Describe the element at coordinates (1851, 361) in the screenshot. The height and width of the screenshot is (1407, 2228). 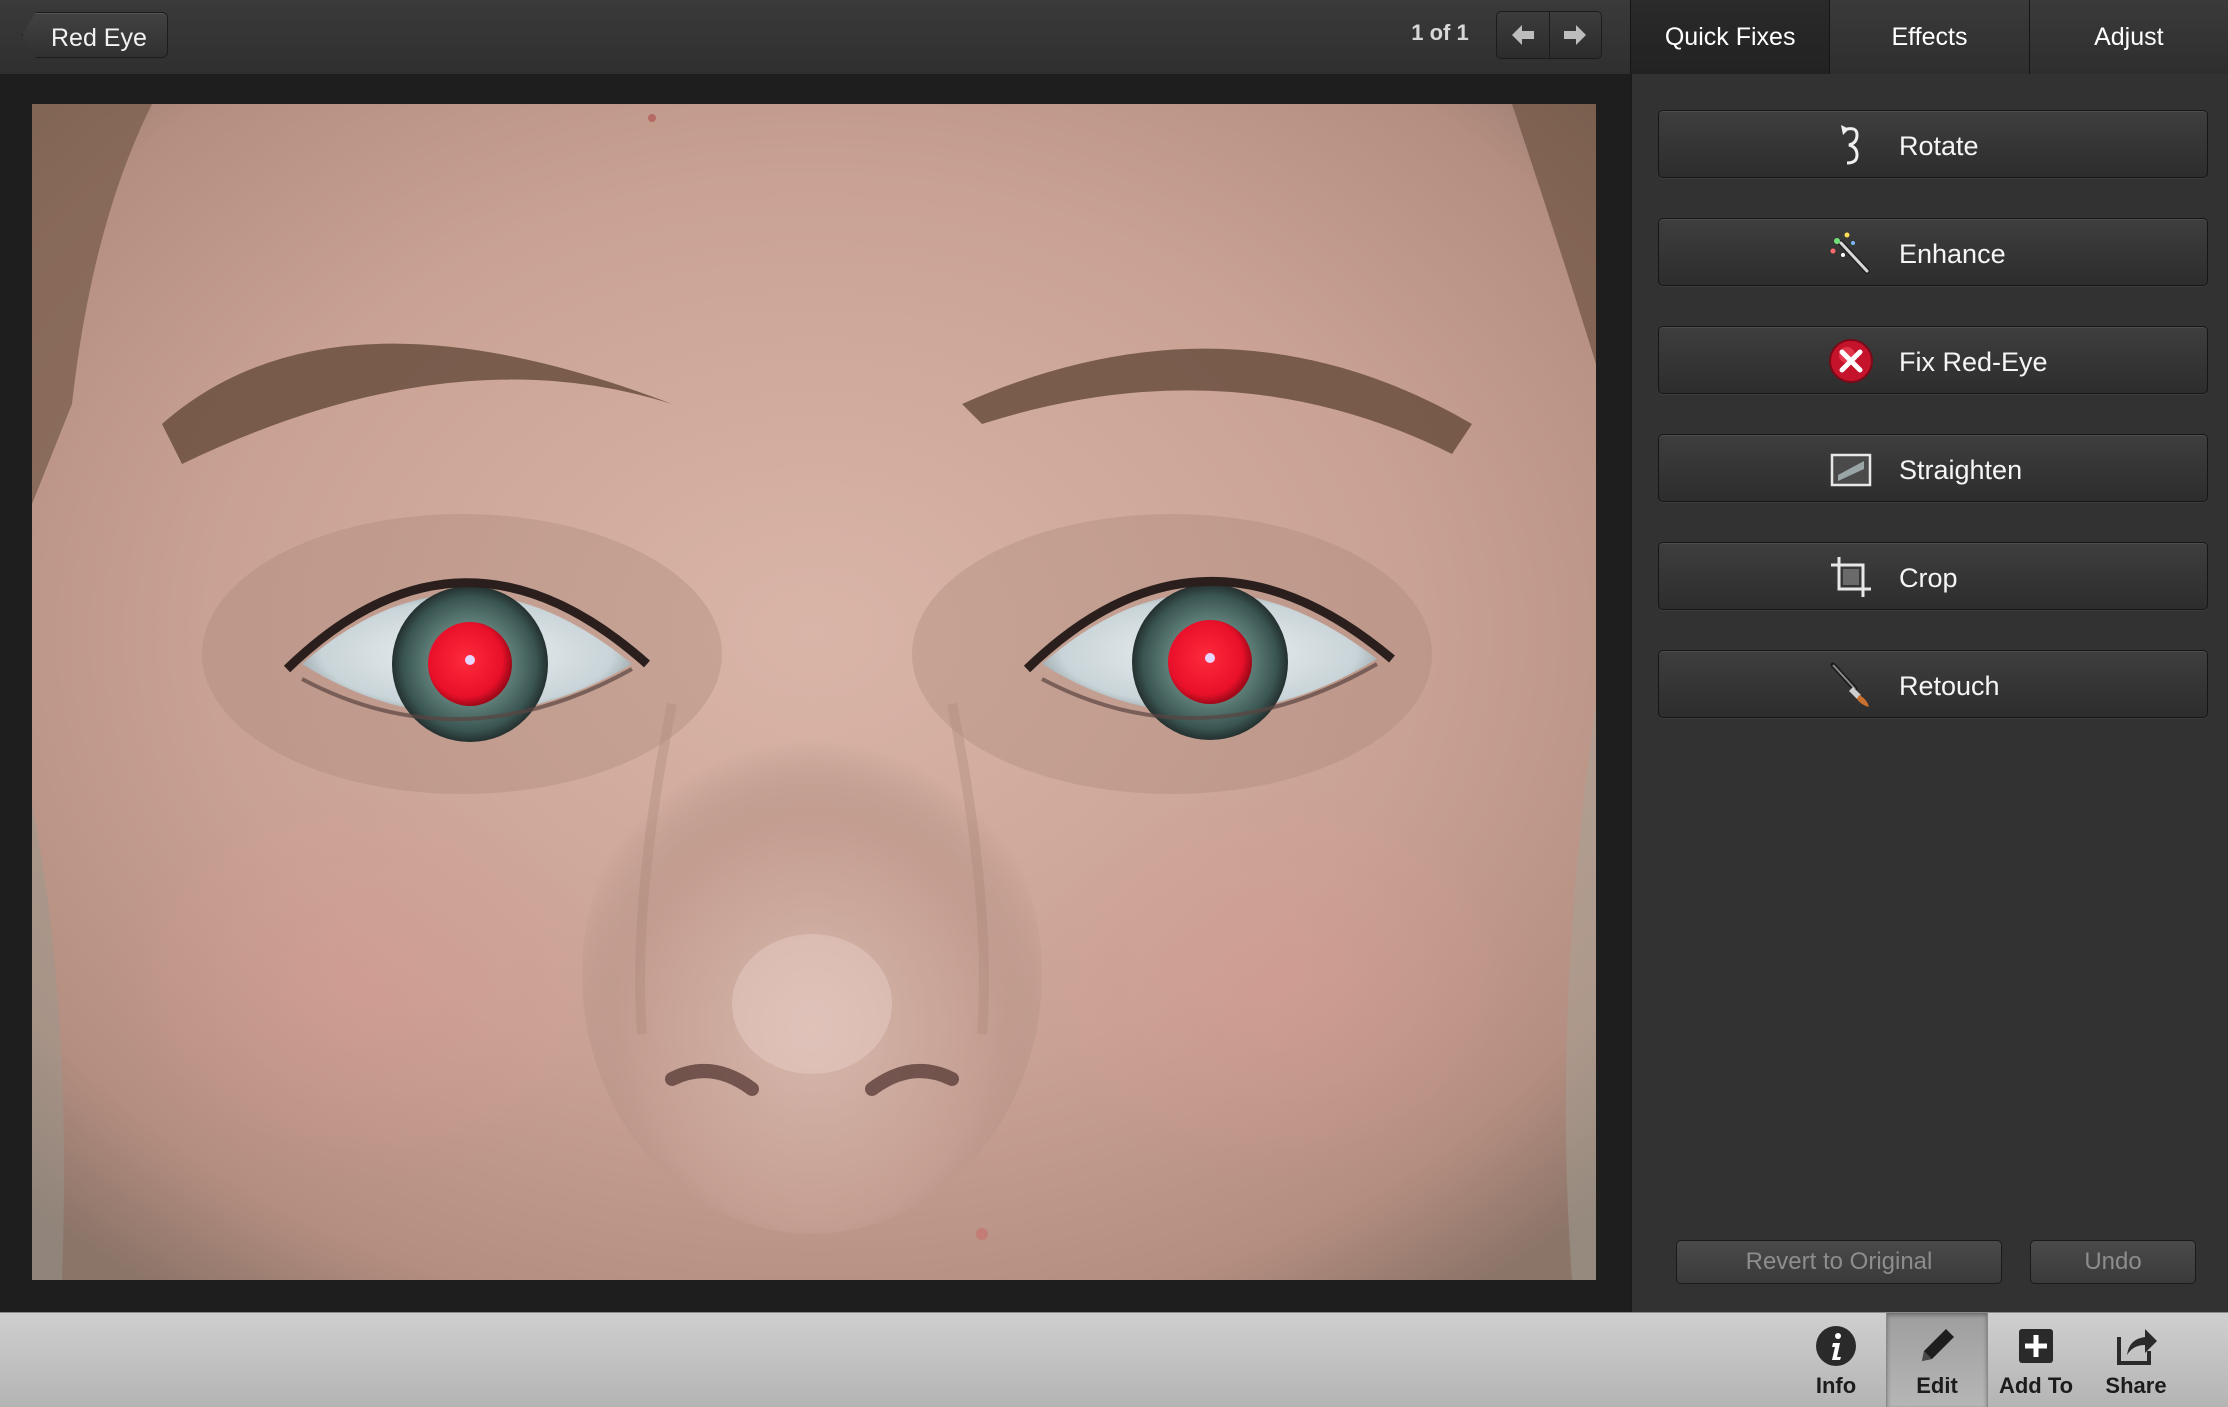
I see `red-eye-icon` at that location.